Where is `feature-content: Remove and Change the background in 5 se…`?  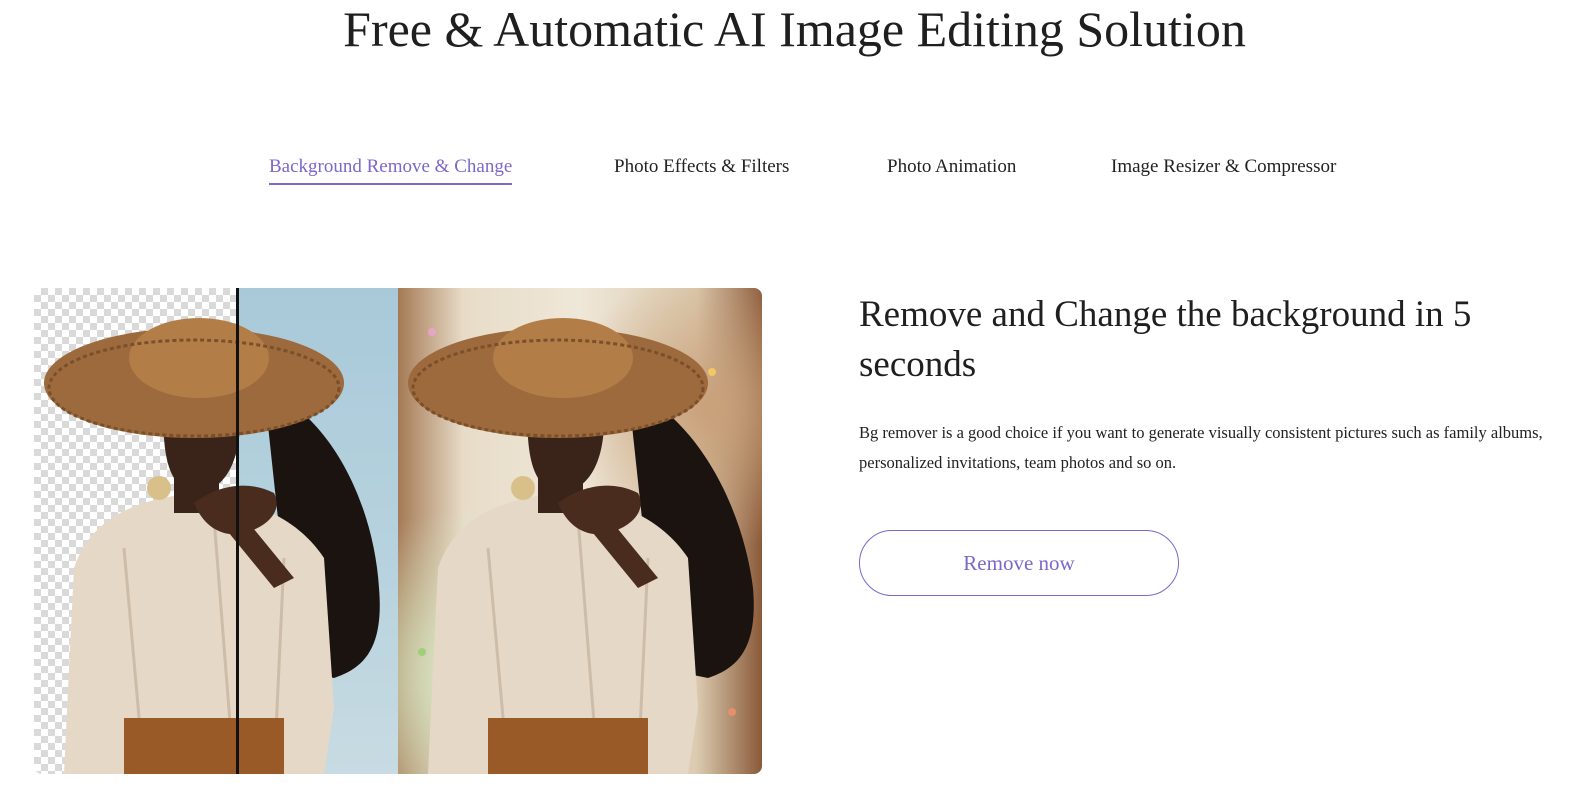
feature-content: Remove and Change the background in 5 se… is located at coordinates (1204, 384).